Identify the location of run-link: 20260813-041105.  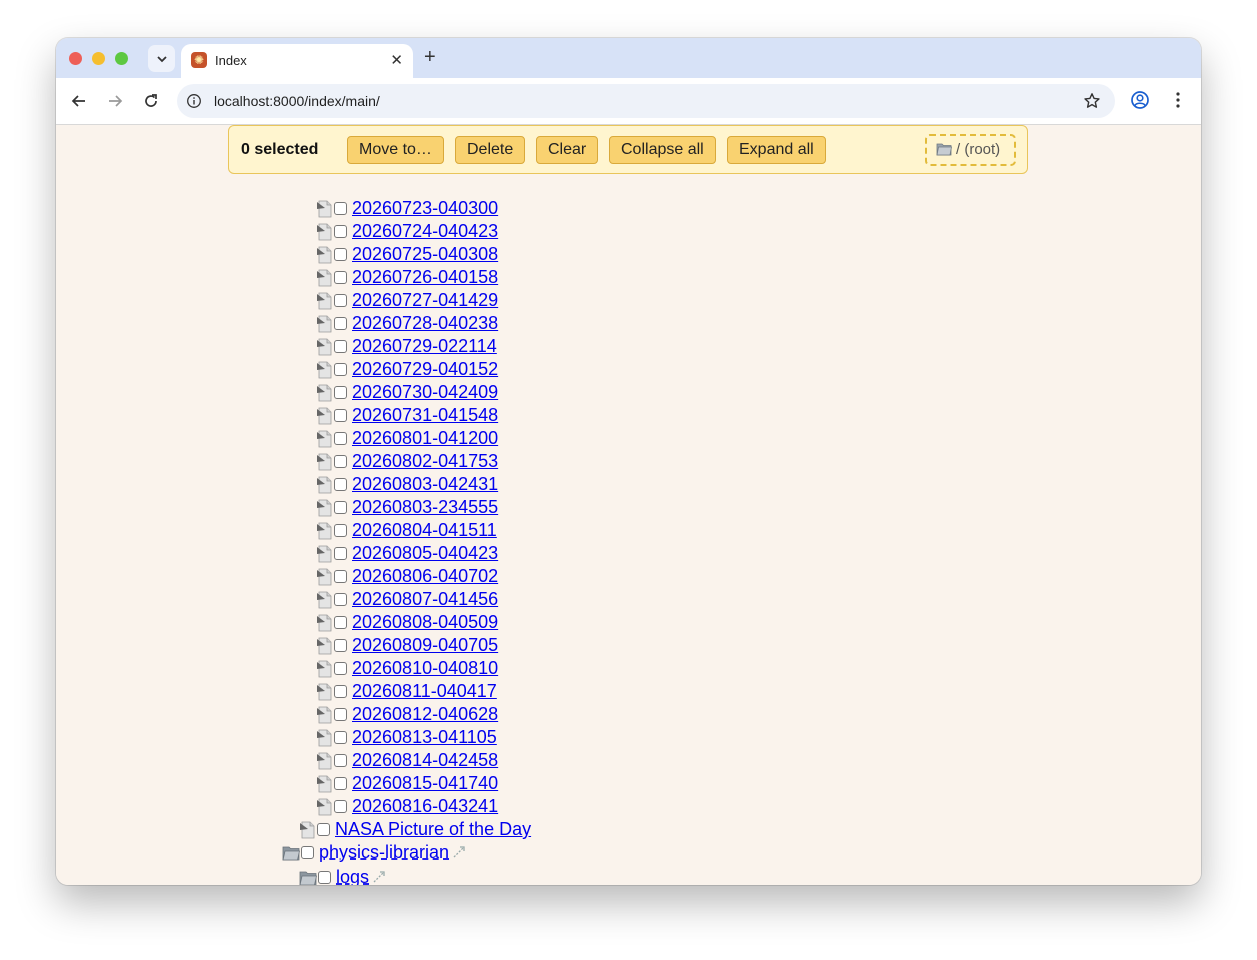
(424, 737).